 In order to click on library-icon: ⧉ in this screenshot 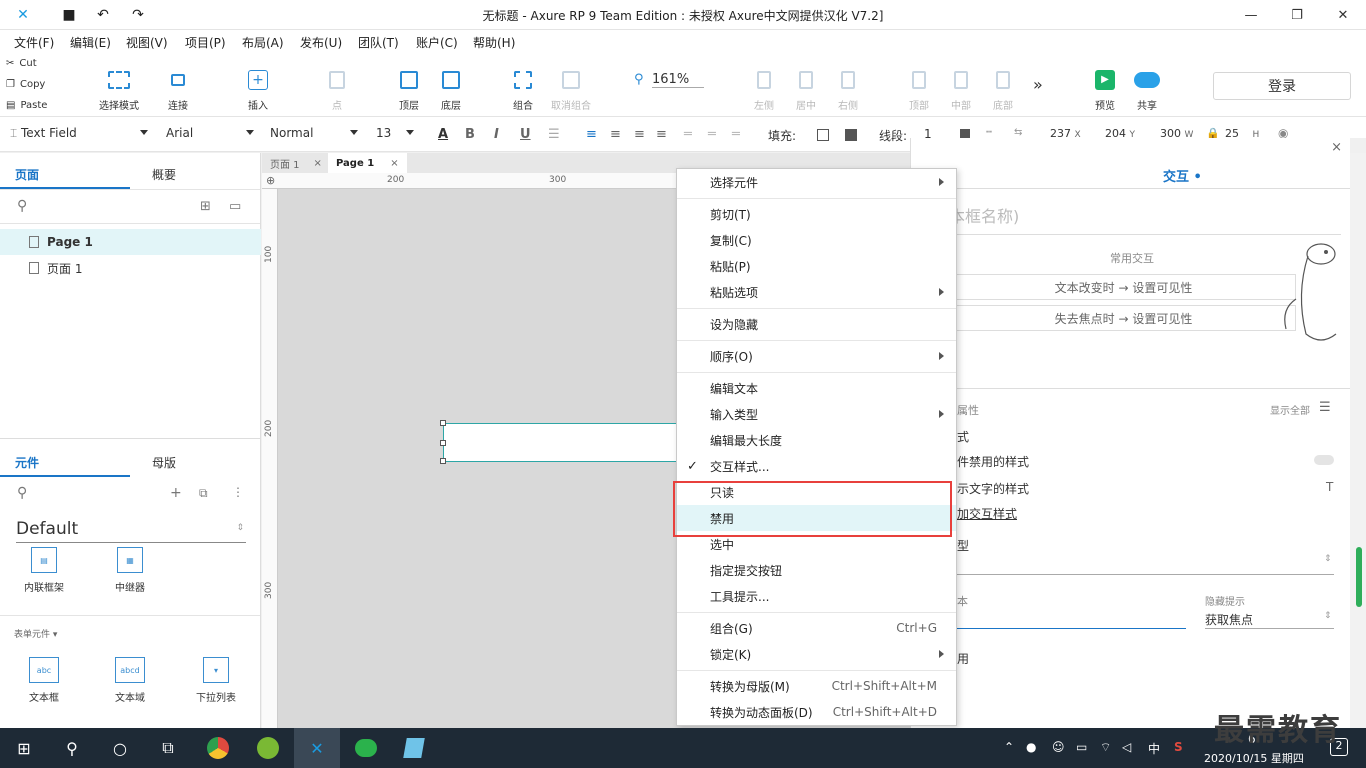, I will do `click(203, 493)`.